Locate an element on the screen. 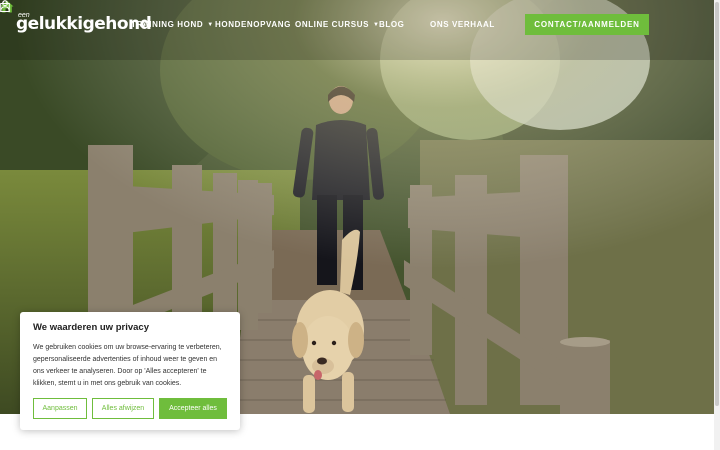 The height and width of the screenshot is (450, 720). nav-item-online-cursus: ONLINE CURSUS ▼ is located at coordinates (337, 24).